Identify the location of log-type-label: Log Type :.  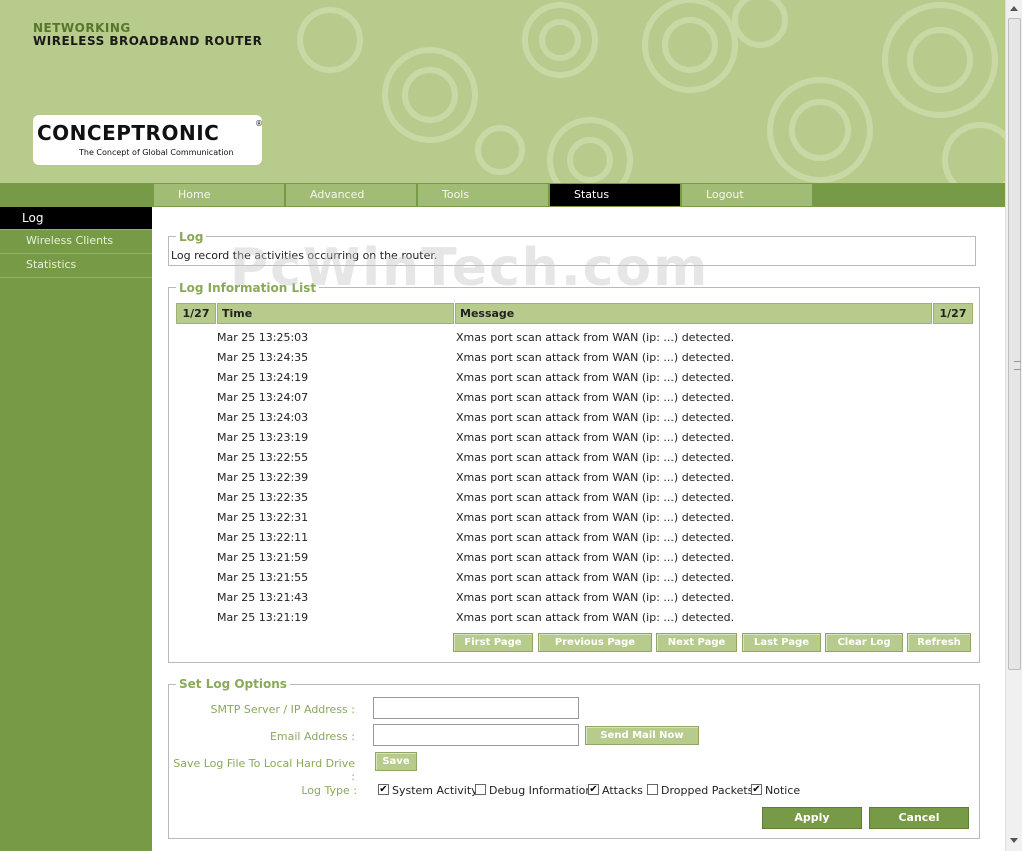
(329, 790).